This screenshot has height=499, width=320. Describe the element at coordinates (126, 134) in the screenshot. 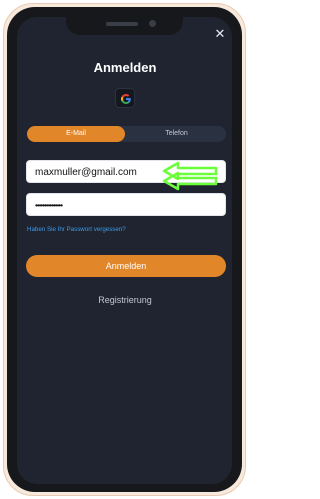

I see `login-method-tabs: E-Mail Telefon` at that location.